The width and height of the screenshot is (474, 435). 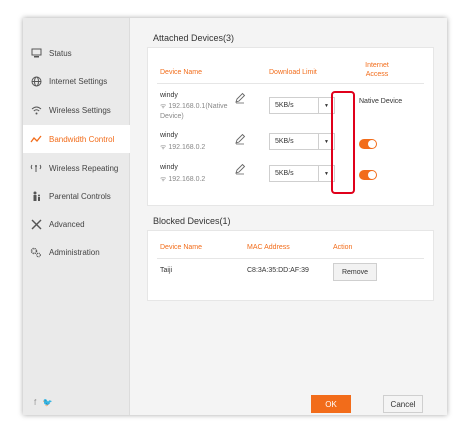 I want to click on sidebar-item-label: Wireless Settings, so click(x=80, y=110).